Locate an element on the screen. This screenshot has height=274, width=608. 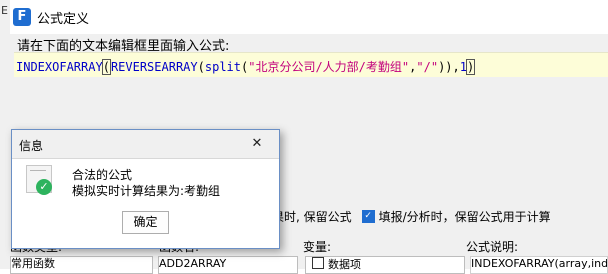
formula-options-row: 果时, 保留公式 ✓ 填报/分析时，保留公式用于计算 is located at coordinates (411, 216).